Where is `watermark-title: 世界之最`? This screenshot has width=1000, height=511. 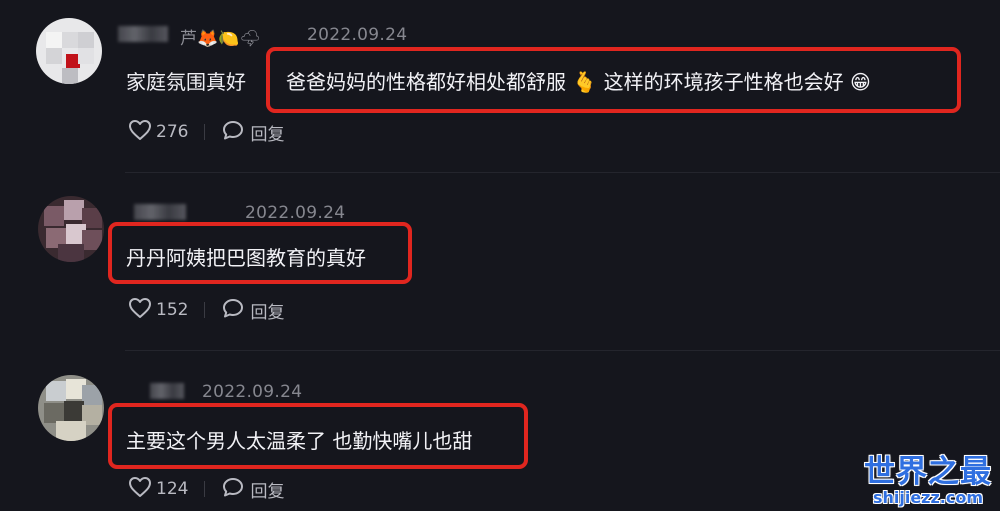
watermark-title: 世界之最 is located at coordinates (928, 472).